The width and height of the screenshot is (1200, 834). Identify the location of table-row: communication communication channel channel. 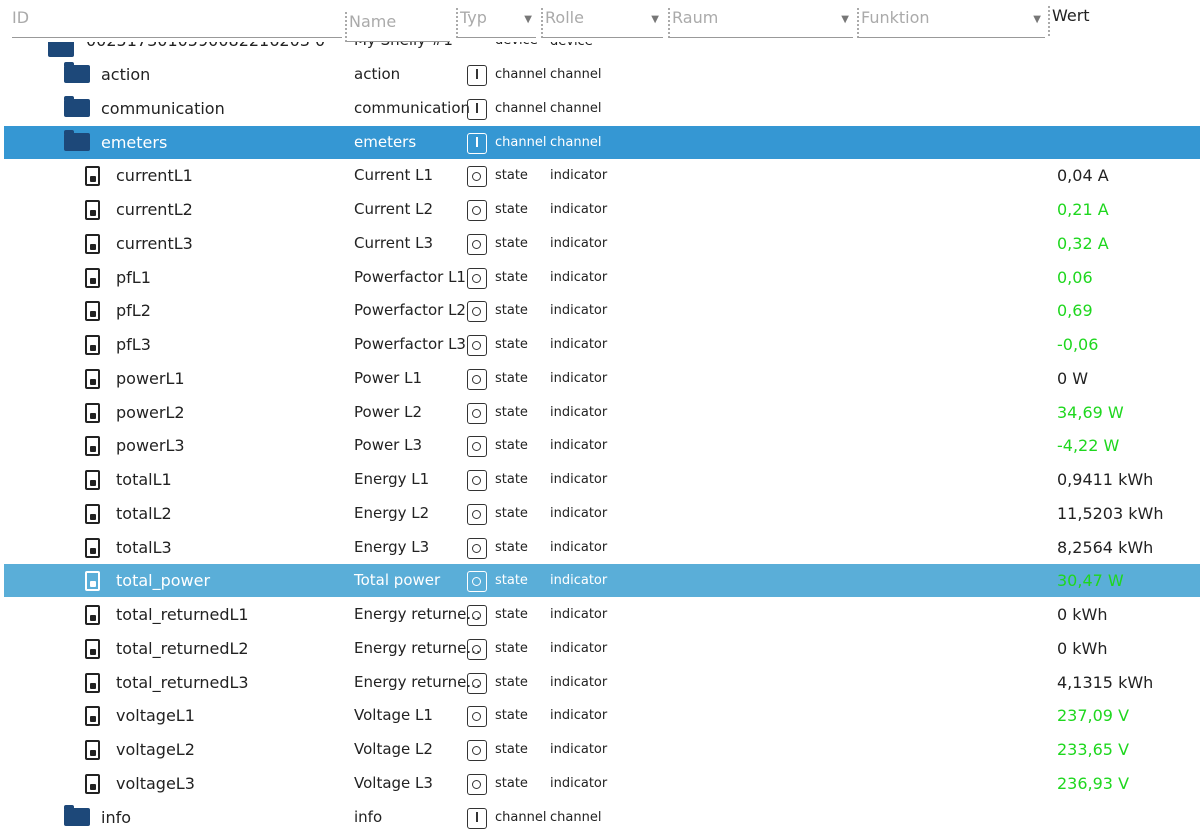
(602, 108).